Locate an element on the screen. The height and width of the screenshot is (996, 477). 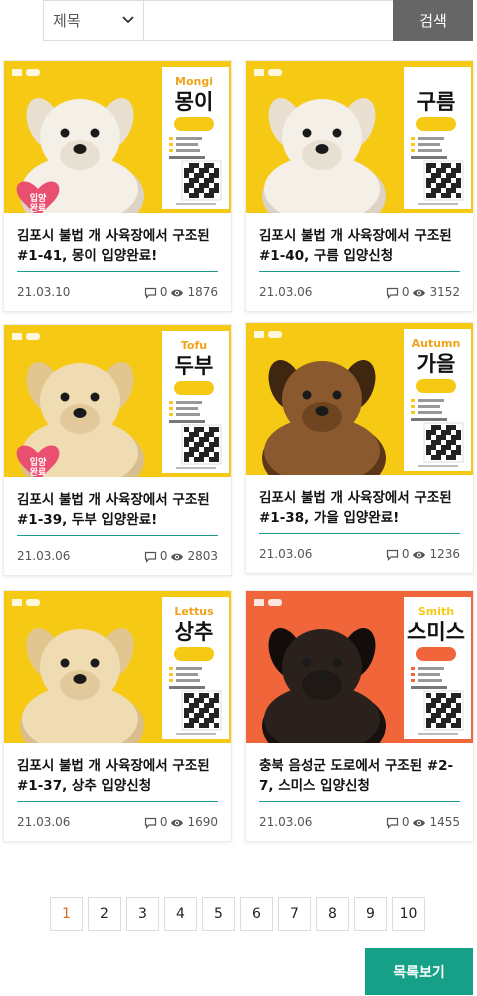
svg-text: Mongi is located at coordinates (194, 81).